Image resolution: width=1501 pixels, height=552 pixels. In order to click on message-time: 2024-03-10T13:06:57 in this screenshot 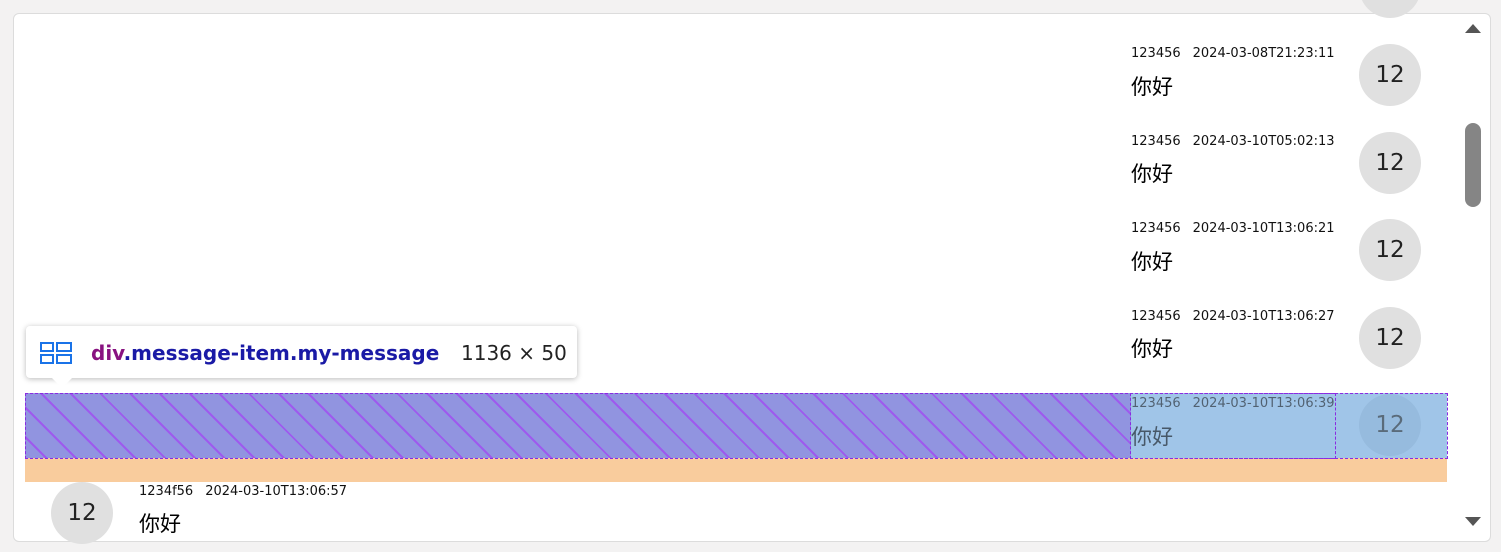, I will do `click(276, 491)`.